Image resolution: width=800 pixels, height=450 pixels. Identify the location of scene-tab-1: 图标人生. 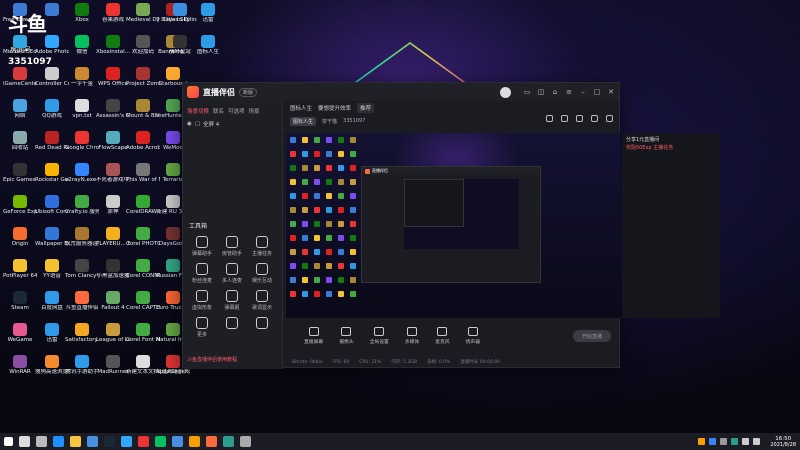
(301, 108).